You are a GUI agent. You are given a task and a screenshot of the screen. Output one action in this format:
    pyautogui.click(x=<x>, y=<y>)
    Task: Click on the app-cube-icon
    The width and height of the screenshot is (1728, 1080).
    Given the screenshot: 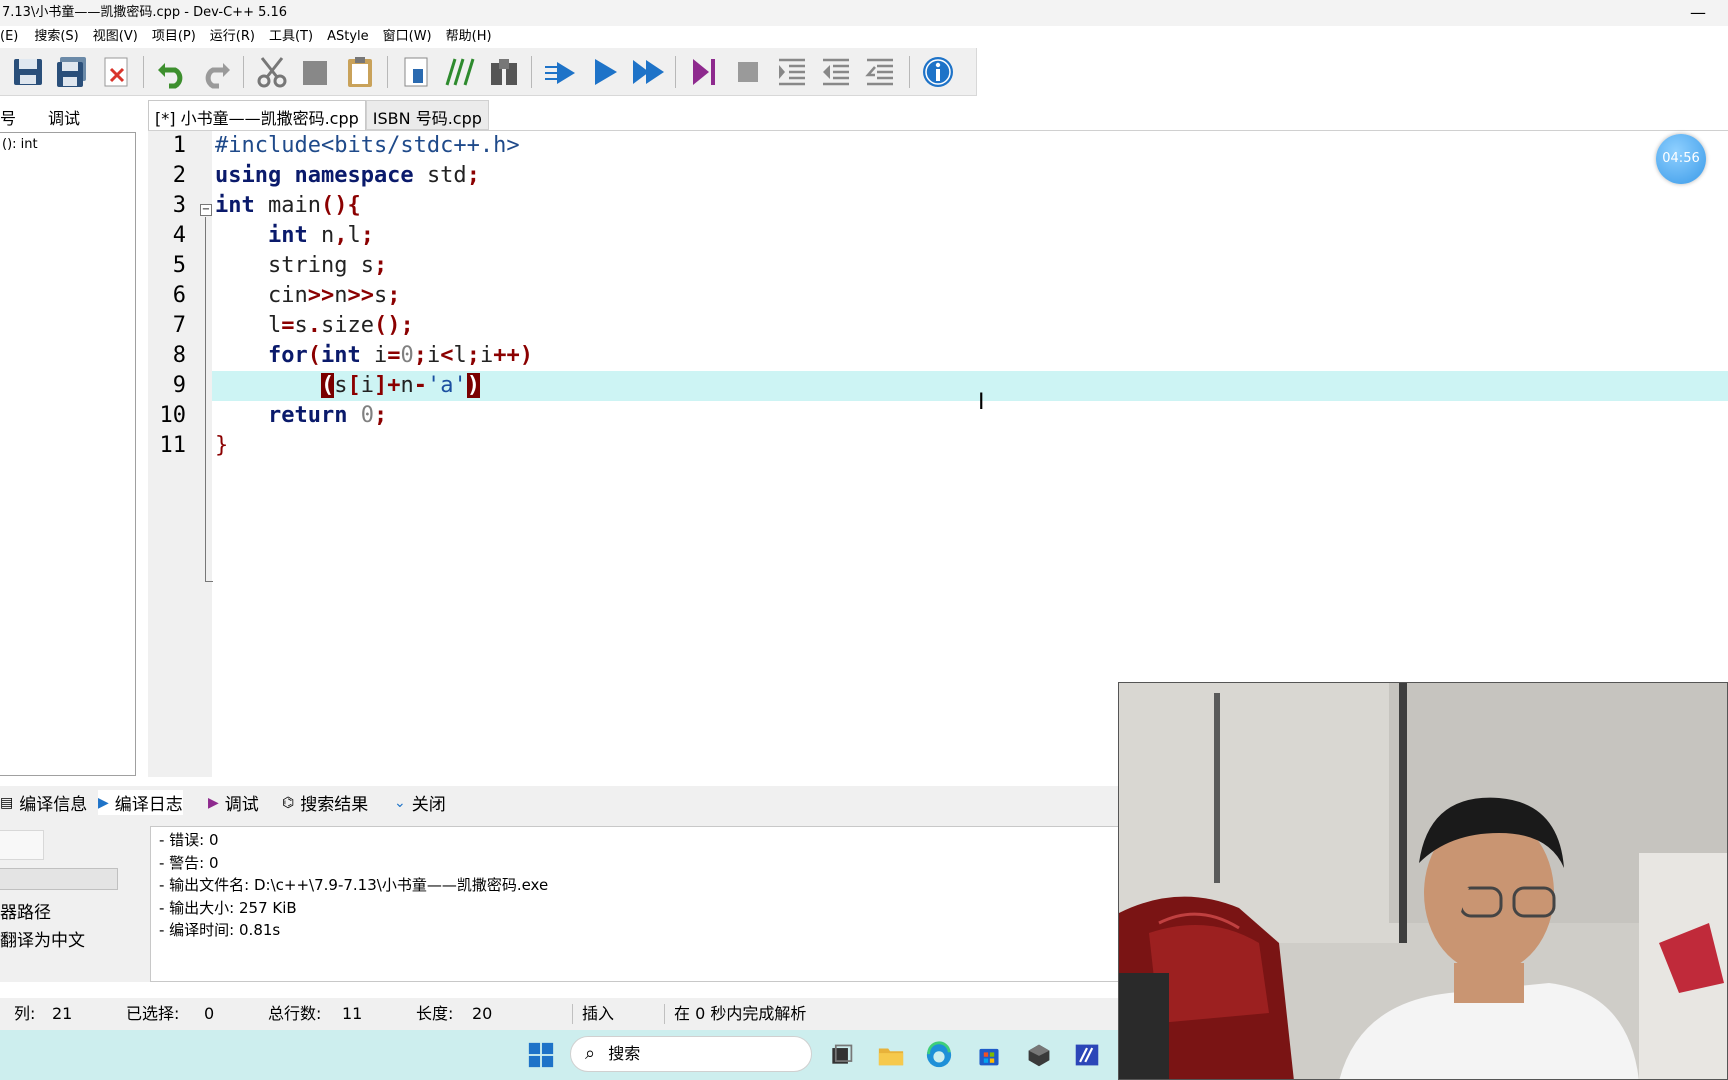 What is the action you would take?
    pyautogui.click(x=1039, y=1055)
    